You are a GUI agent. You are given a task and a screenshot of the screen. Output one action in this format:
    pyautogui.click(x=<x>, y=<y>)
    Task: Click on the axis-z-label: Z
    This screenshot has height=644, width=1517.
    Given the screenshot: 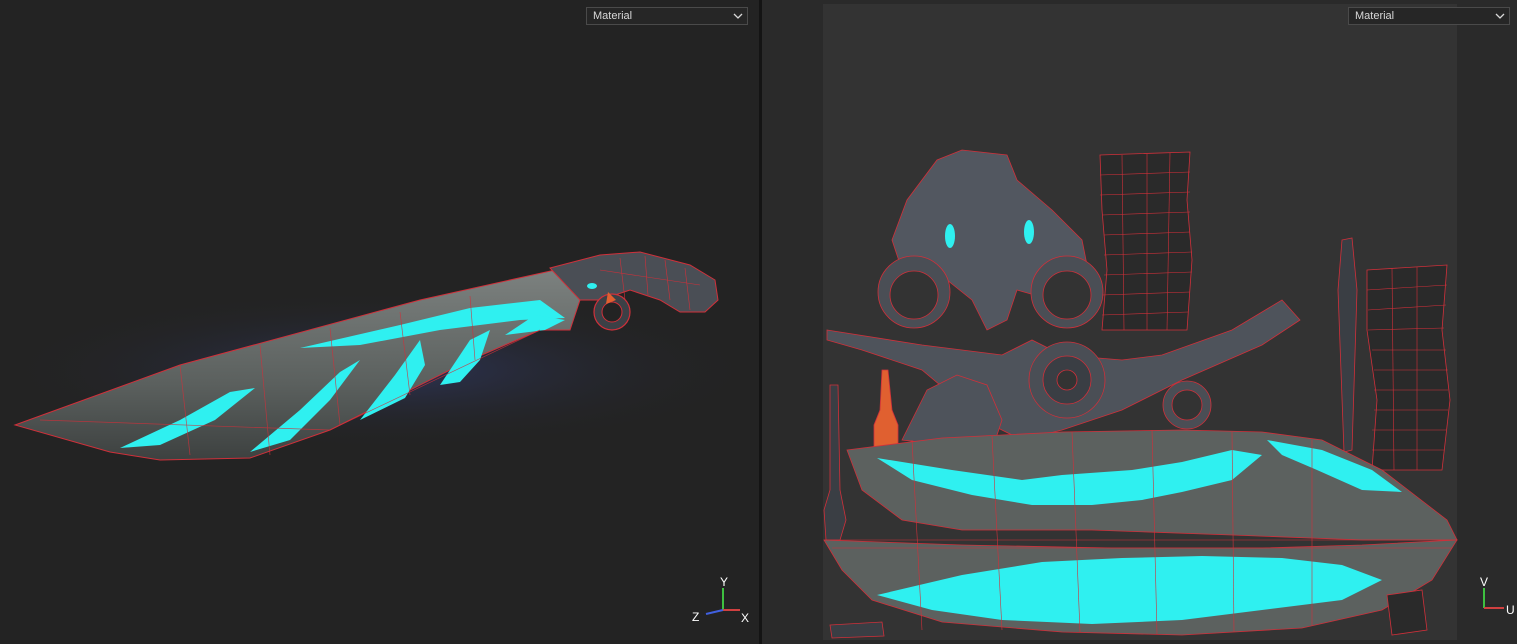 What is the action you would take?
    pyautogui.click(x=695, y=617)
    